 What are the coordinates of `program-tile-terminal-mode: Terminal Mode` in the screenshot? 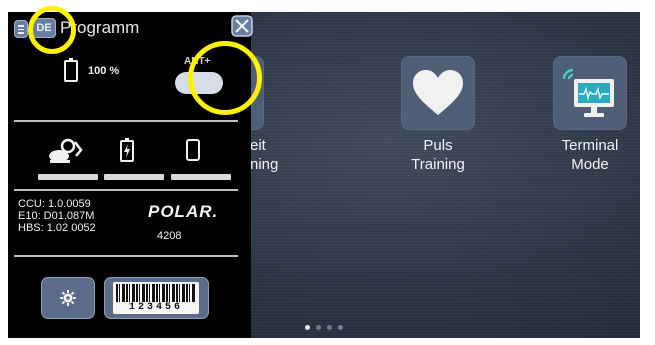 It's located at (577, 115).